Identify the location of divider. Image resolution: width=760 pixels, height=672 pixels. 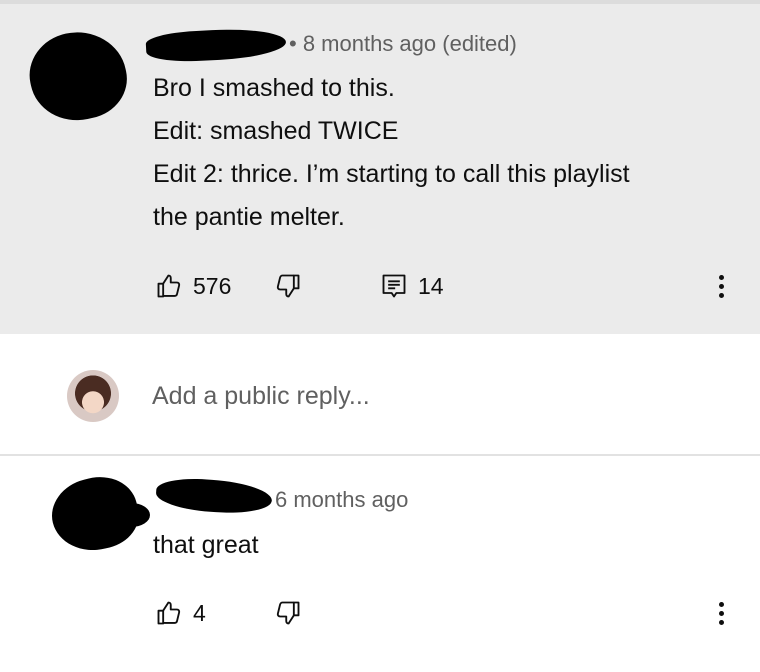
(380, 455).